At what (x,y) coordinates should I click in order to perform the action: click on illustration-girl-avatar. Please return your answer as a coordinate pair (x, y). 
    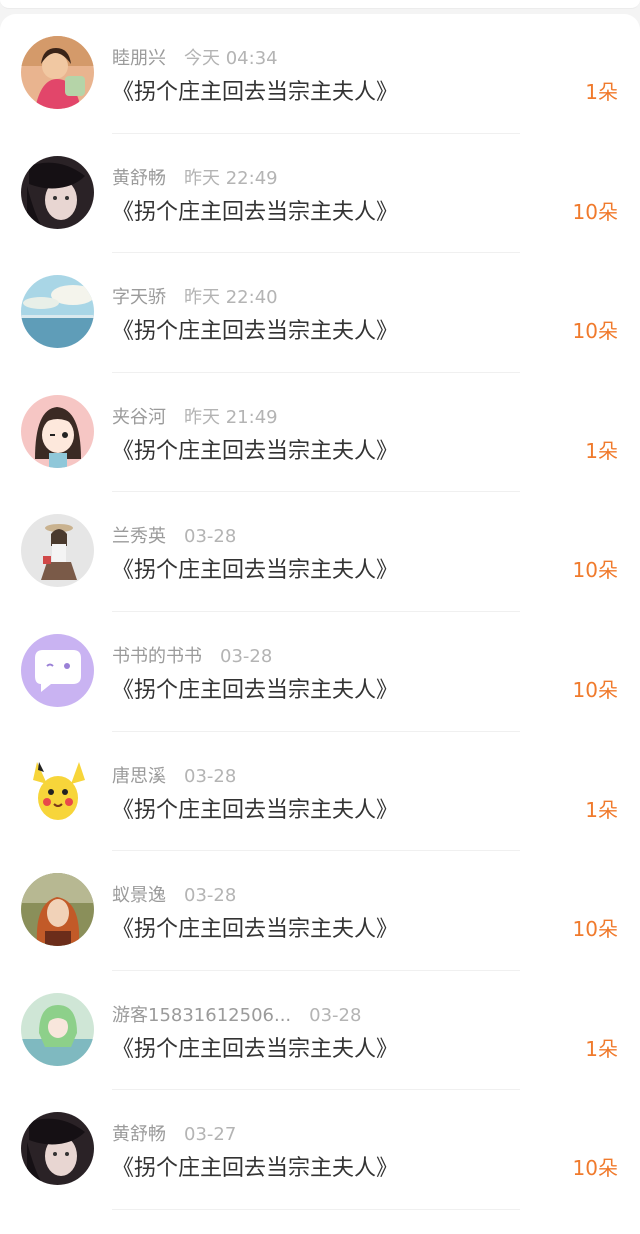
    Looking at the image, I should click on (57, 551).